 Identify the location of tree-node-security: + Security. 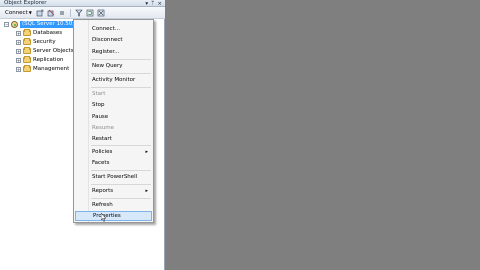
(36, 42).